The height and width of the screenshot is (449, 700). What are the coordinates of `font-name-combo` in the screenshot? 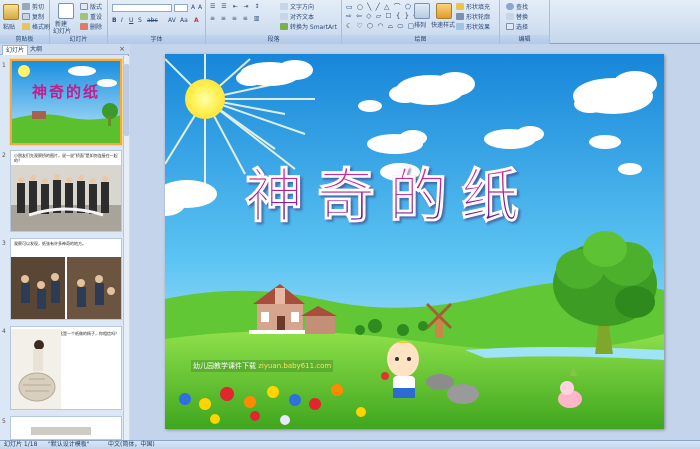 It's located at (142, 8).